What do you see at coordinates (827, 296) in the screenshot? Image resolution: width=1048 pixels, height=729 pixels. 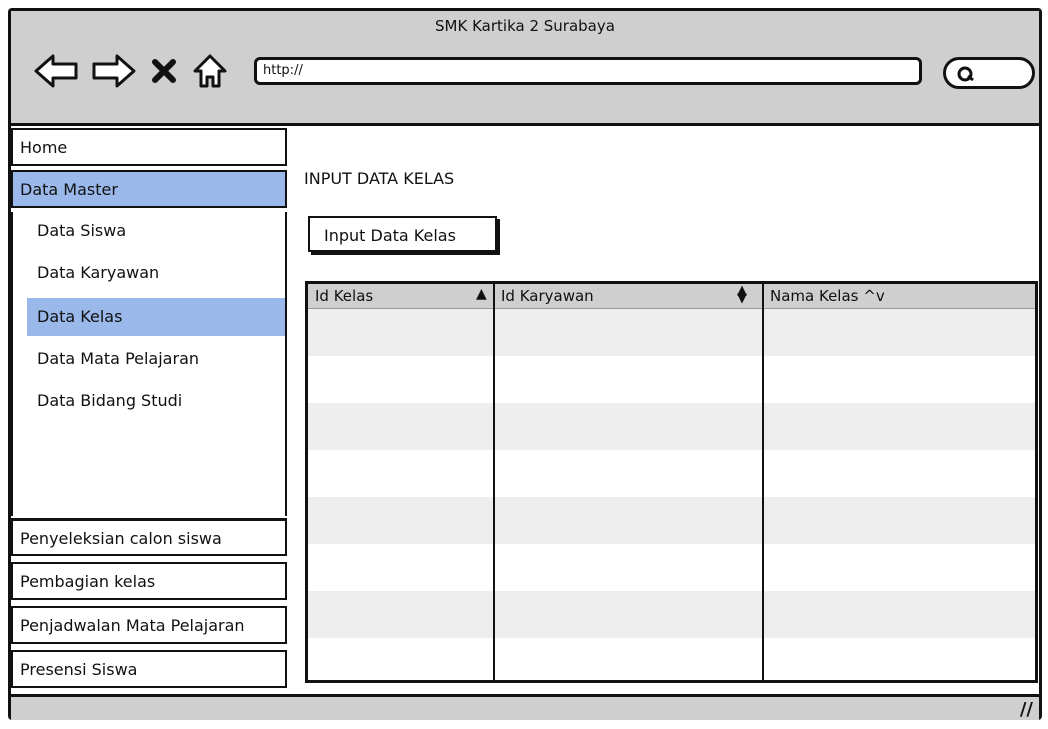 I see `column-header-nama-kelas: Nama Kelas ^v` at bounding box center [827, 296].